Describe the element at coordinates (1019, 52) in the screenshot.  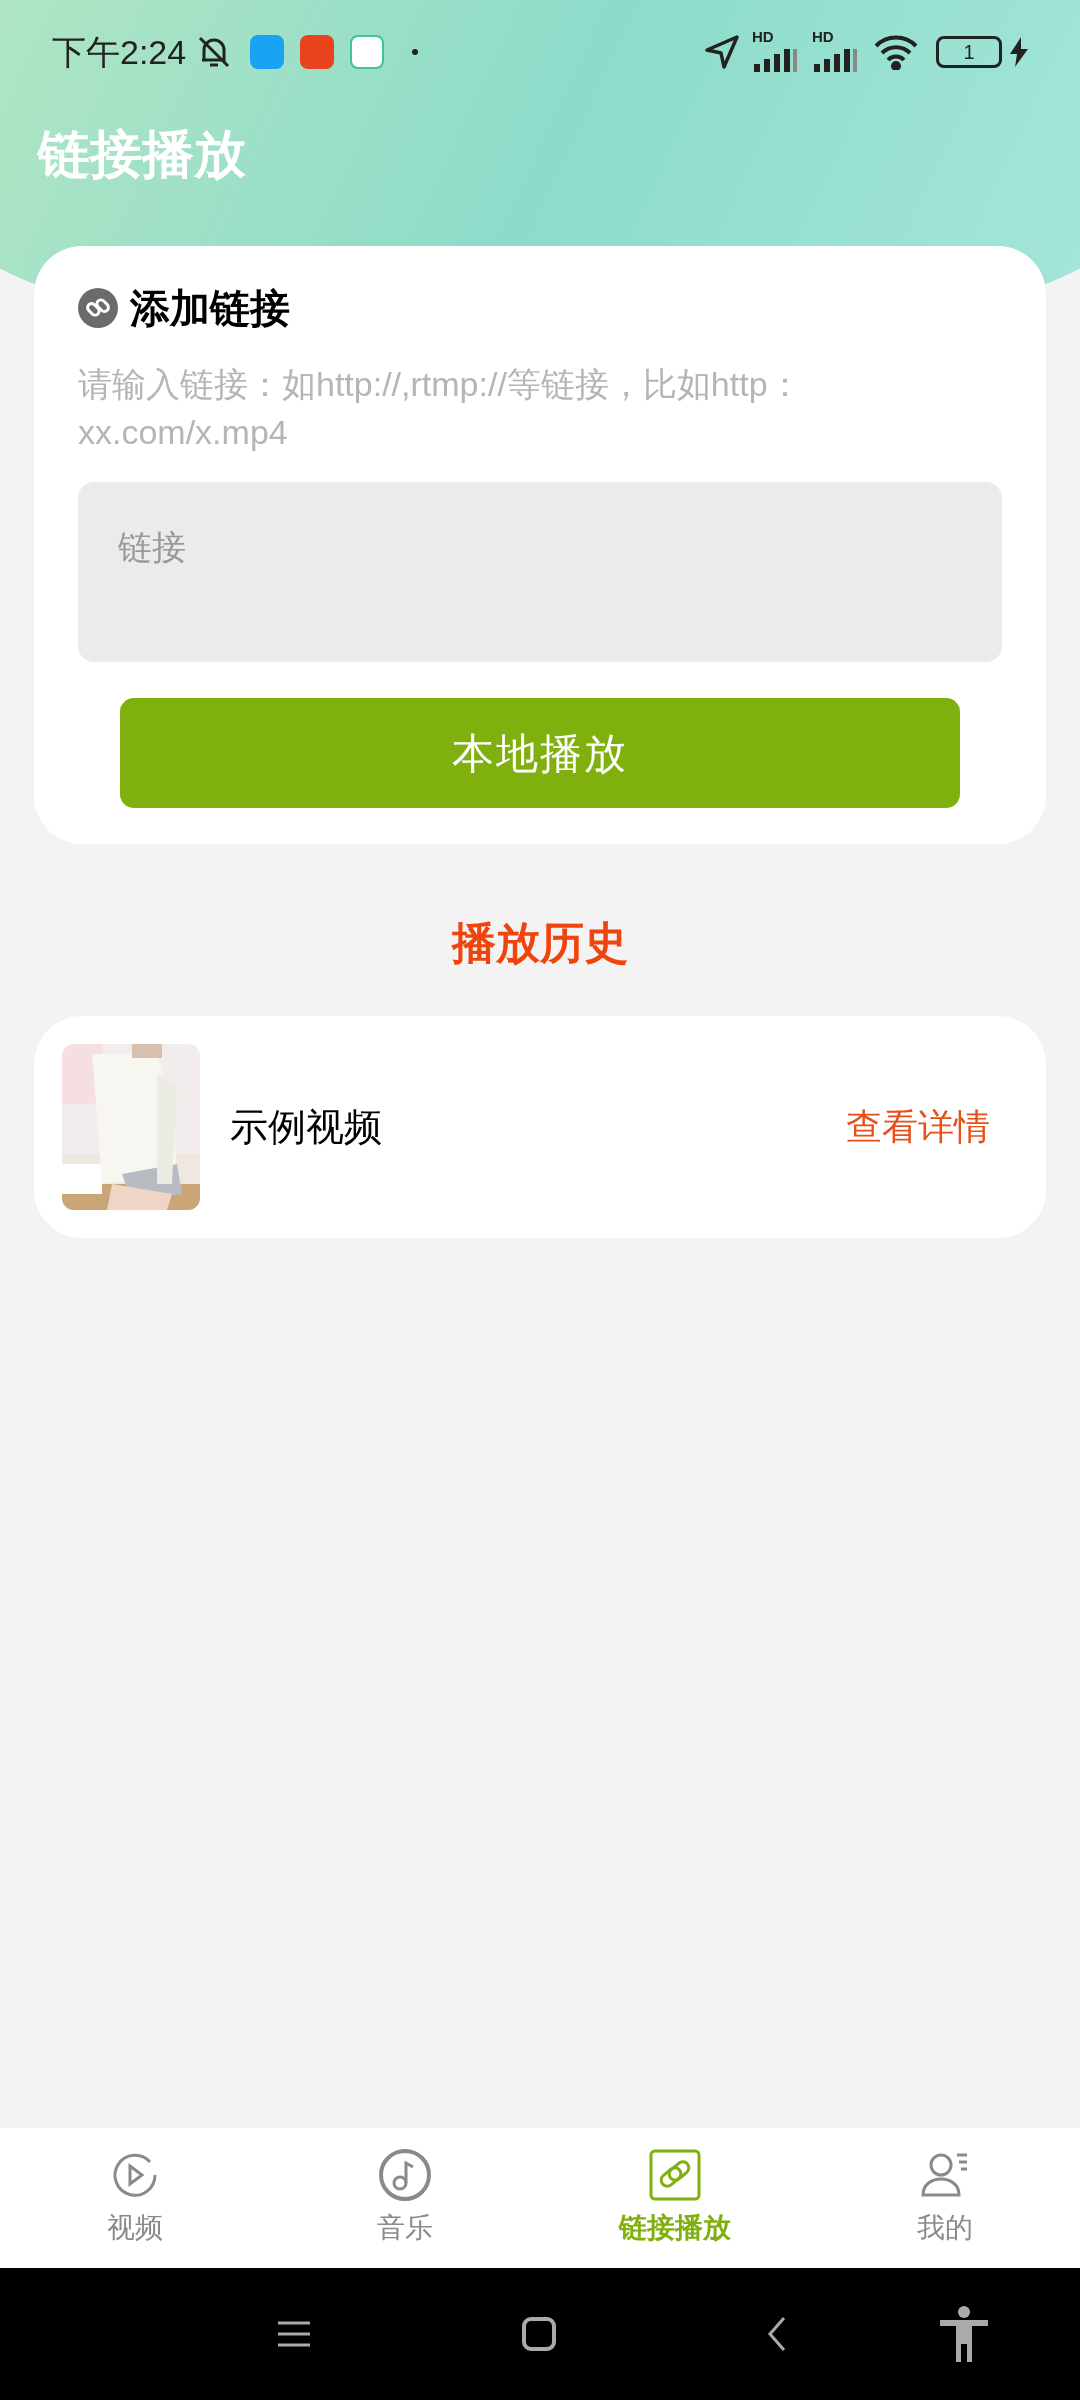
I see `charging-bolt-icon` at that location.